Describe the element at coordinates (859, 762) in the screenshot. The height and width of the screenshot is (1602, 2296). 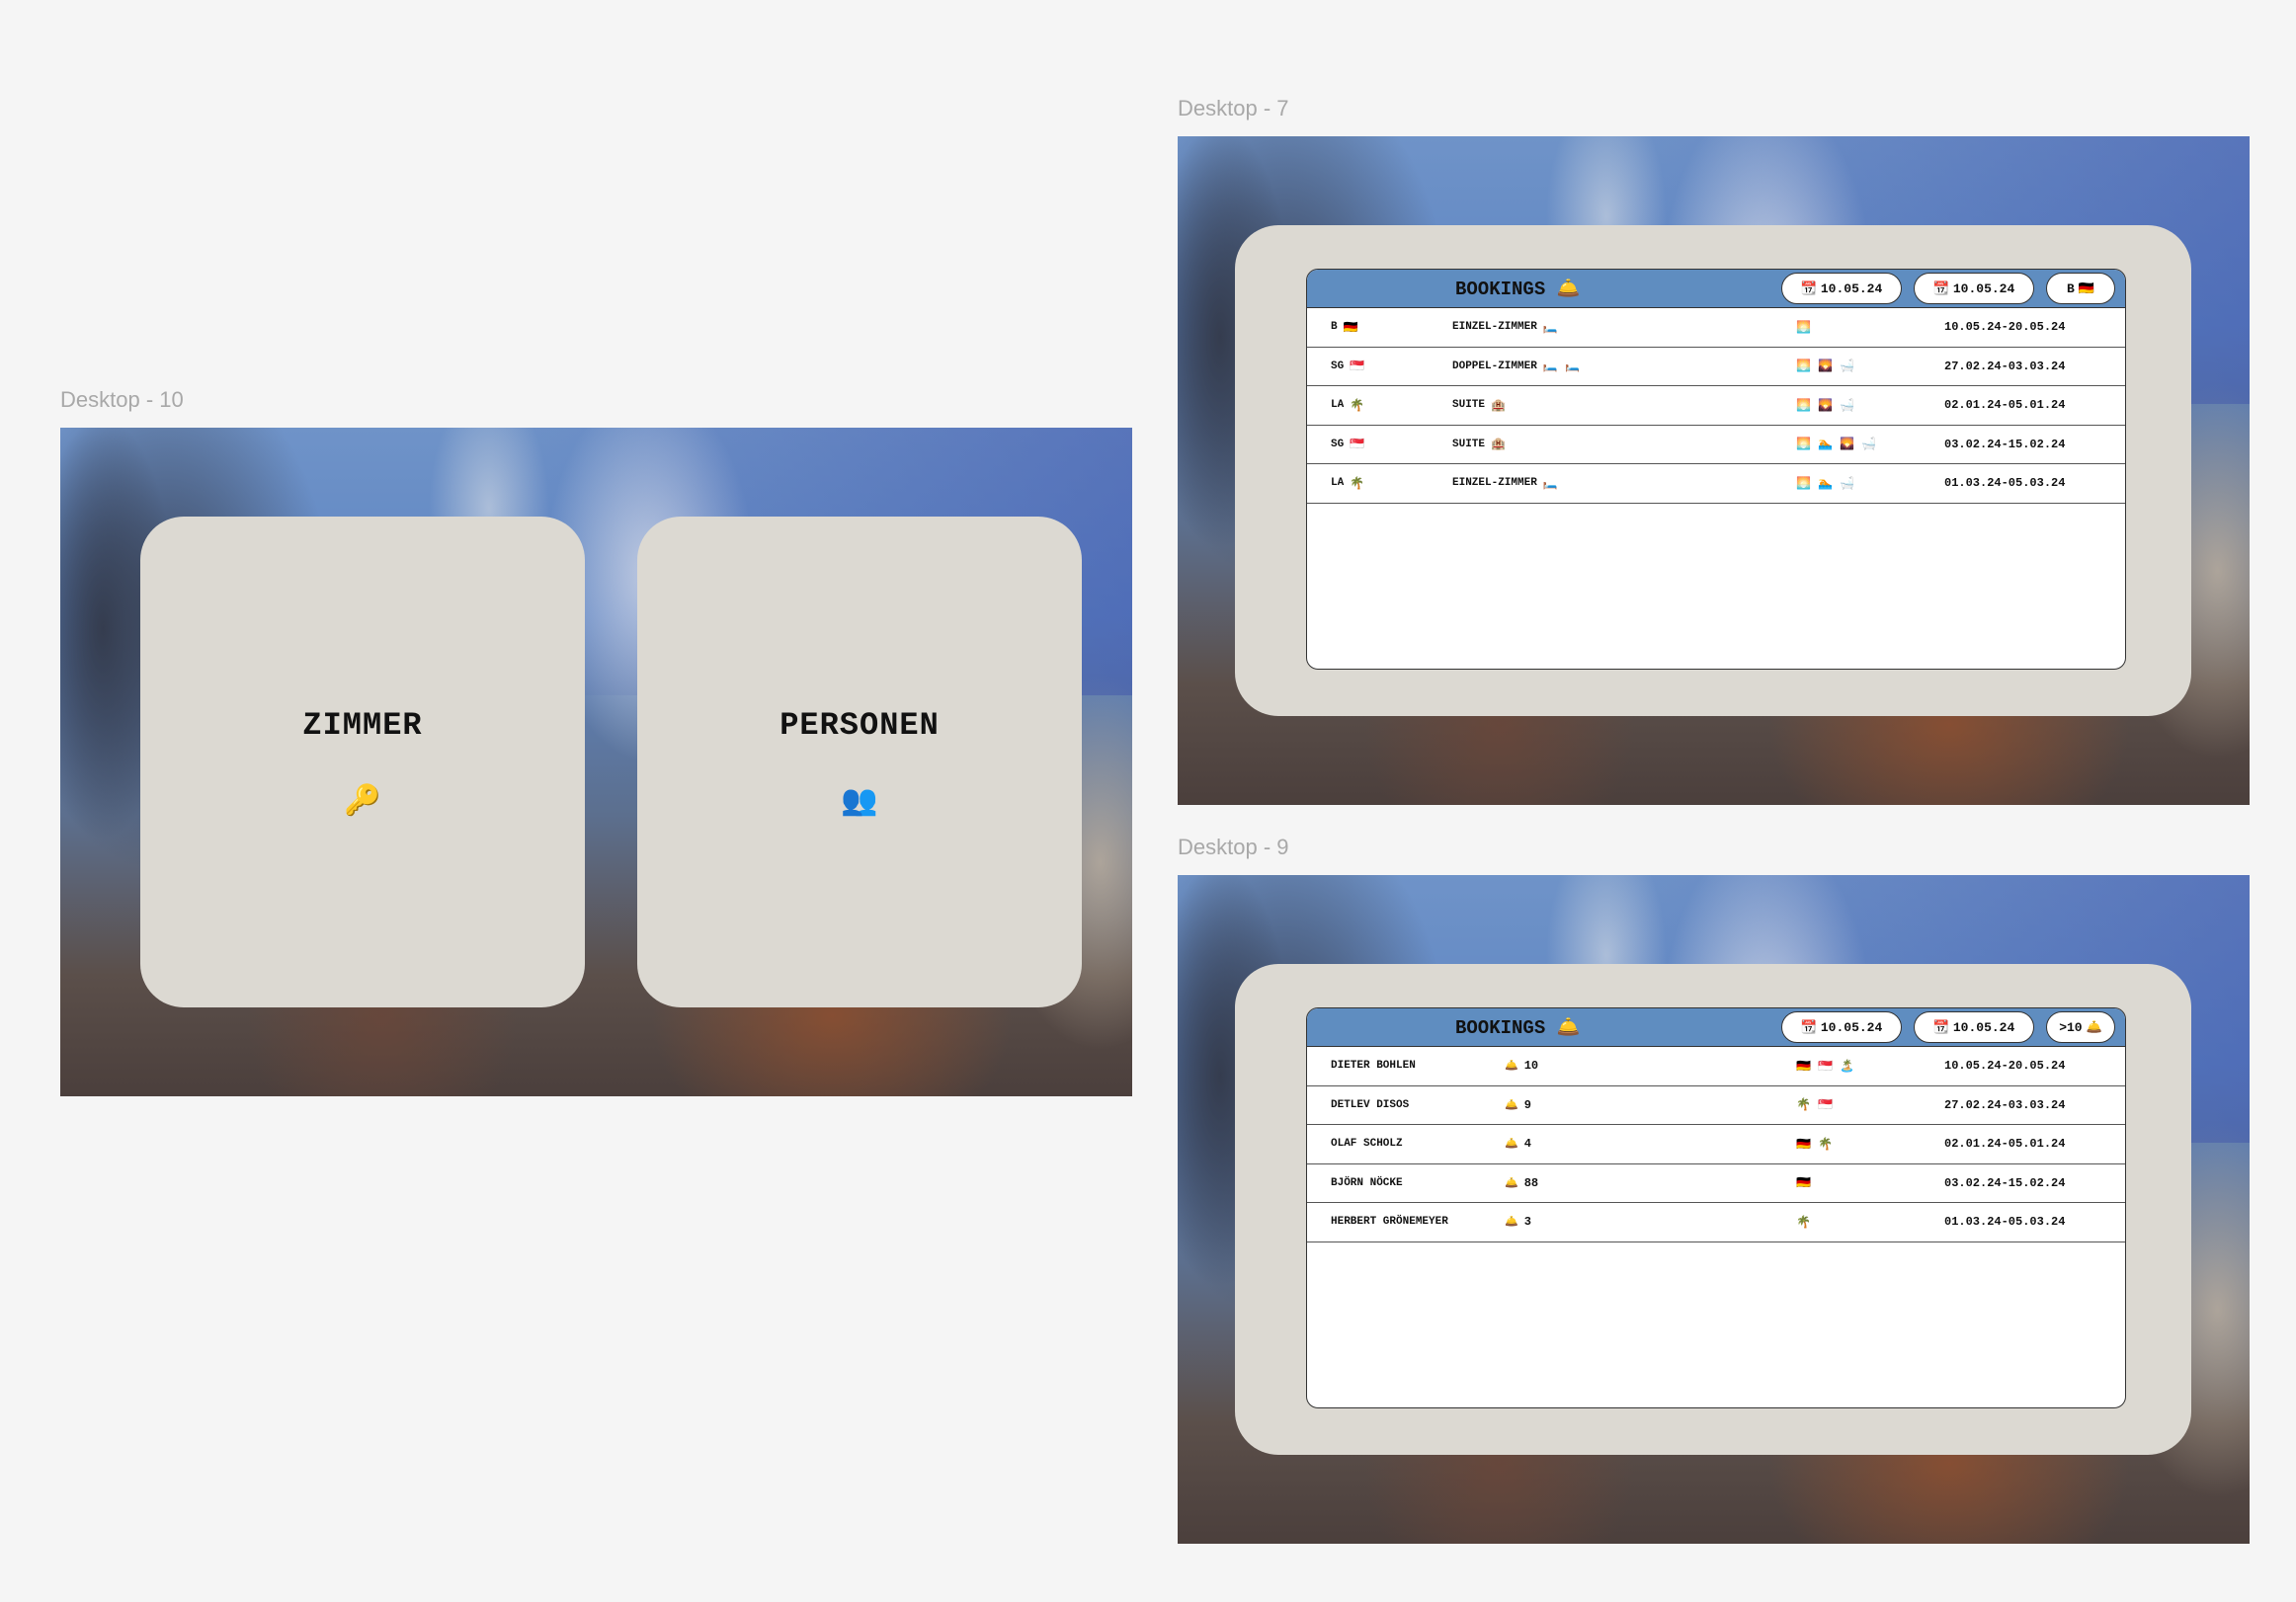
I see `personen-tile: PERSONEN 👥` at that location.